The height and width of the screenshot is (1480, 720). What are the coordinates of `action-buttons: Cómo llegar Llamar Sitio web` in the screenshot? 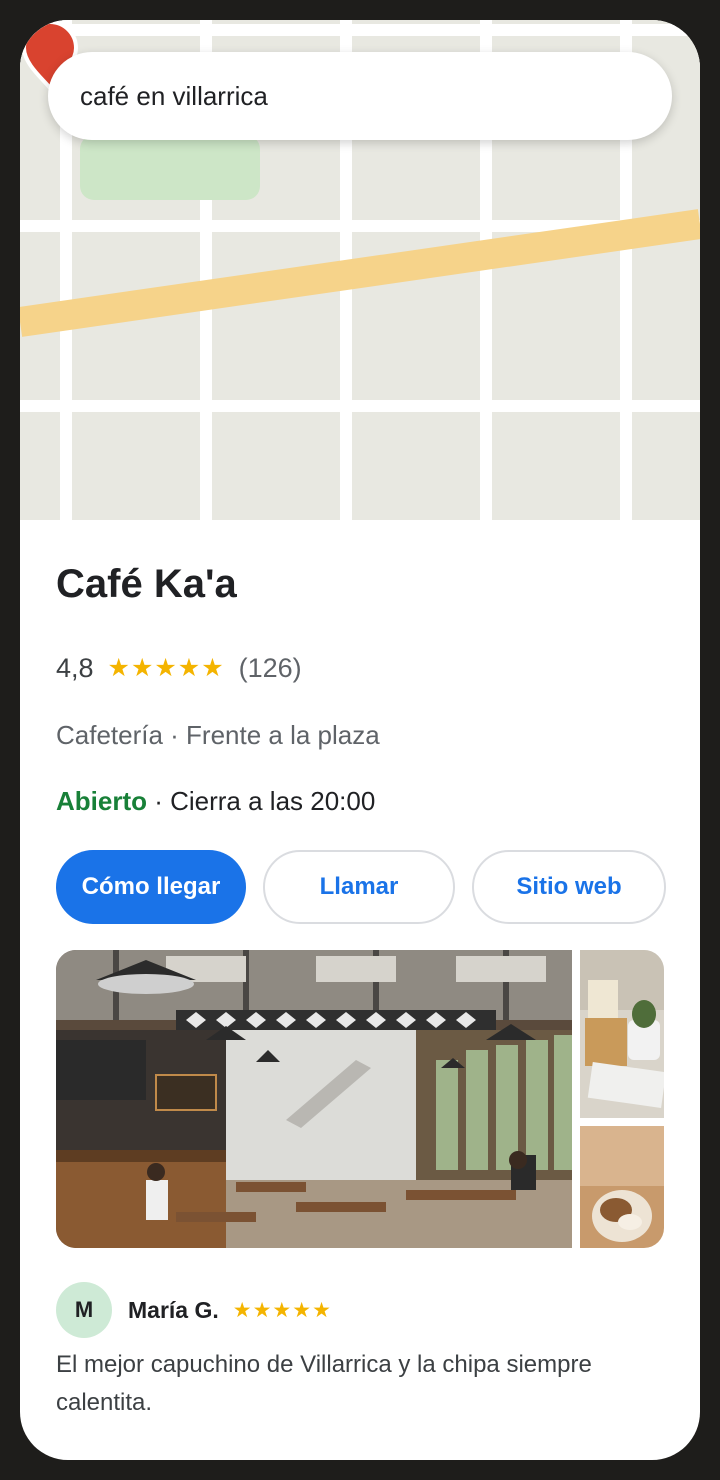 It's located at (361, 887).